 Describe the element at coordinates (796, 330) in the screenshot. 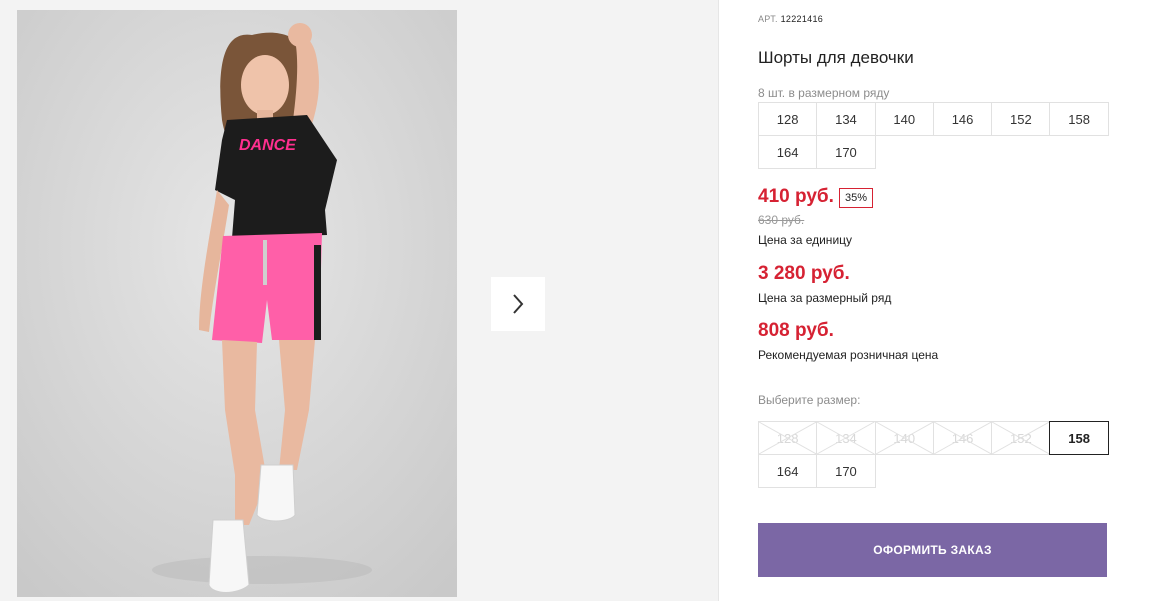

I see `rrp-price: 808 руб.` at that location.